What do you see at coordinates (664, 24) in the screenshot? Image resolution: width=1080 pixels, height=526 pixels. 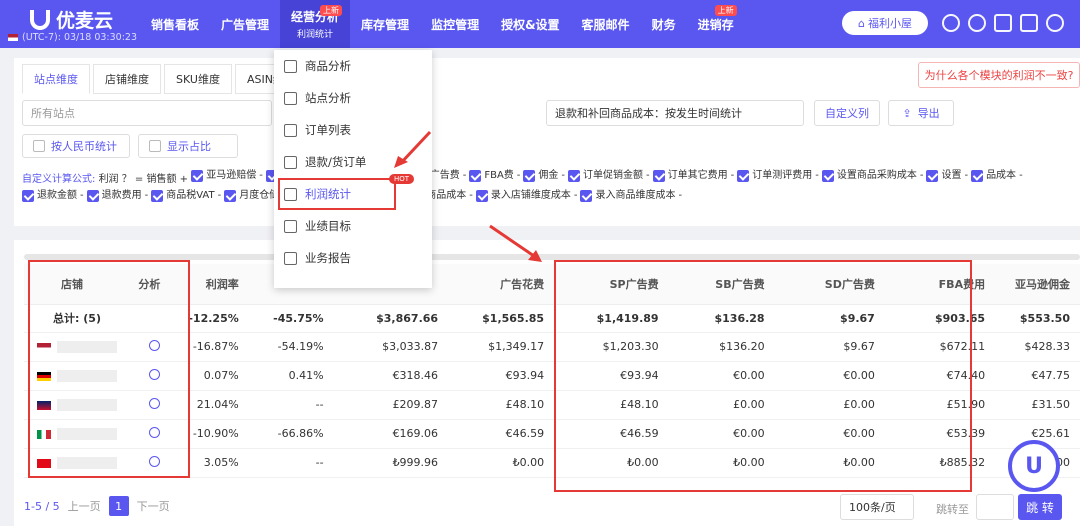 I see `nav-finance: 财务` at bounding box center [664, 24].